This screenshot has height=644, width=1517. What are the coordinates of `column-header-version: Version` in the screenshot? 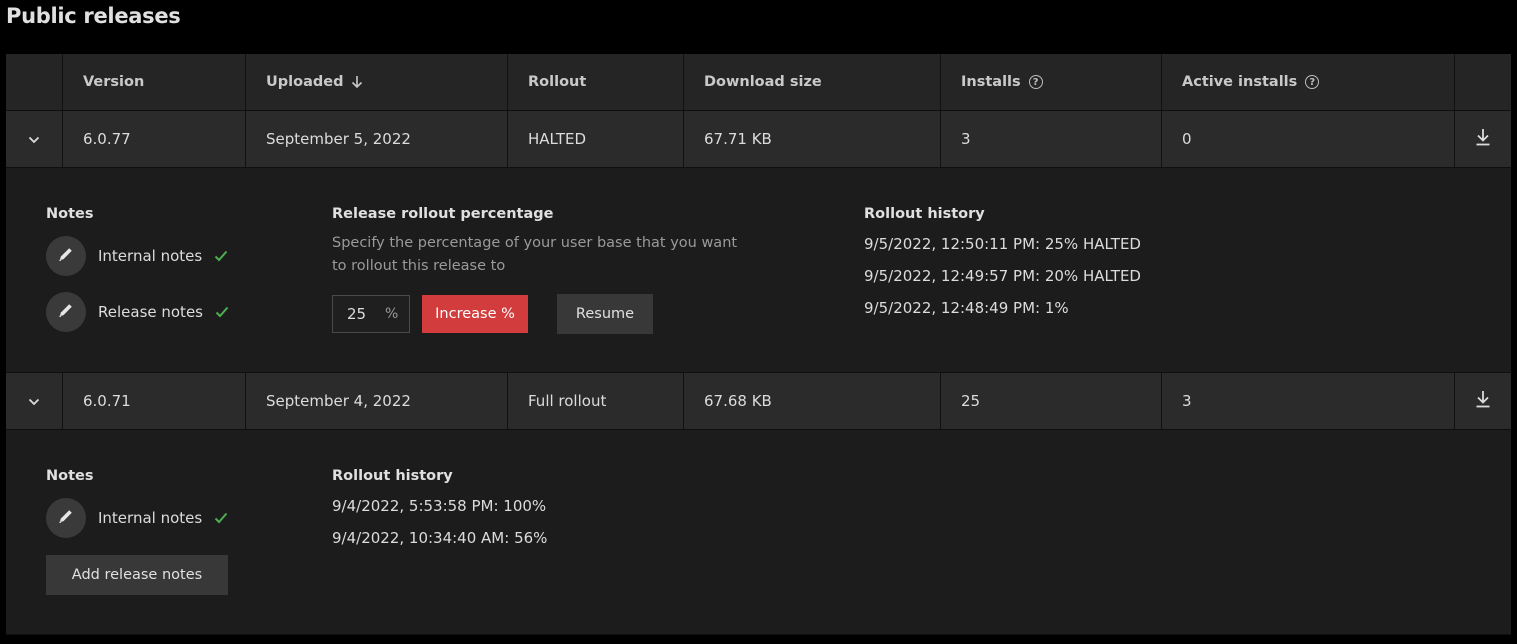 It's located at (154, 82).